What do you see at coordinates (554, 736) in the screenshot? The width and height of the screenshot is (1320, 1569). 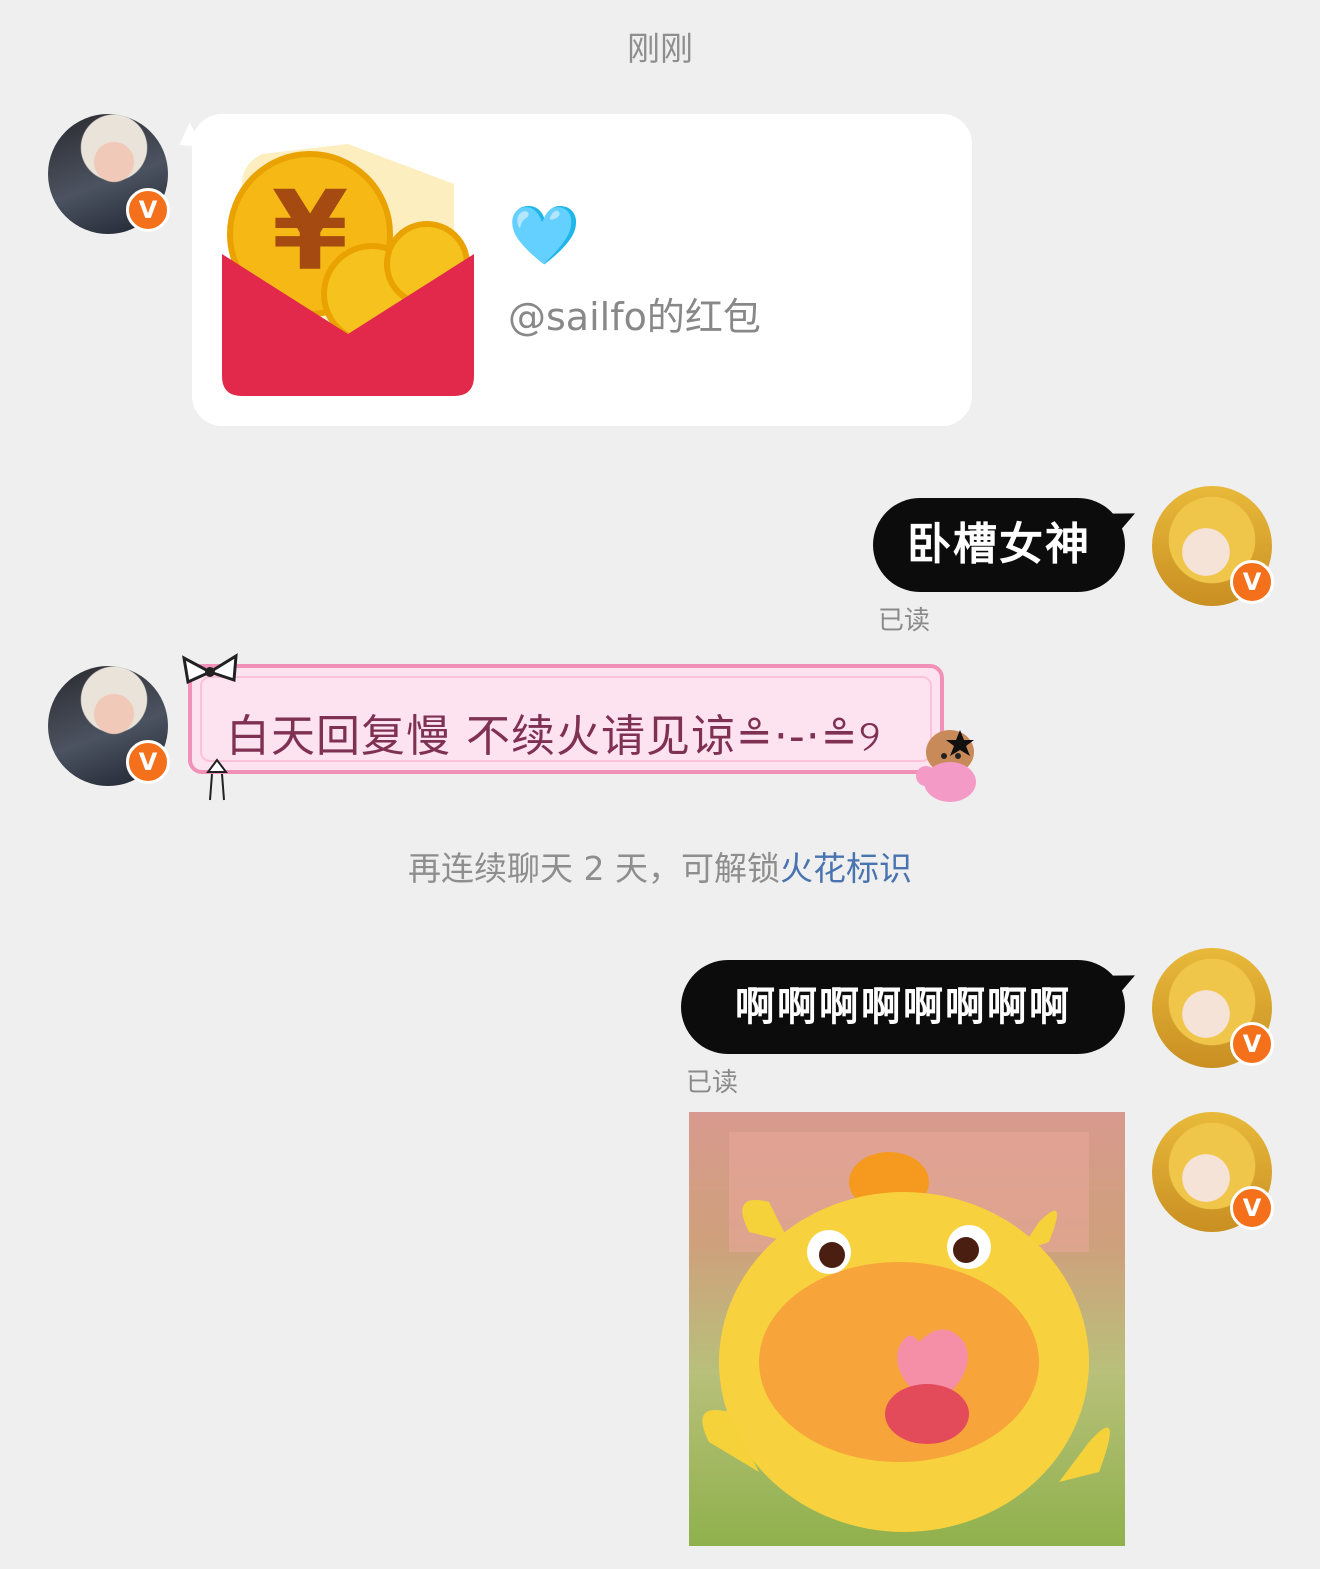 I see `message-text: 白天回复慢 不续火请见谅≗·-·≗୨` at bounding box center [554, 736].